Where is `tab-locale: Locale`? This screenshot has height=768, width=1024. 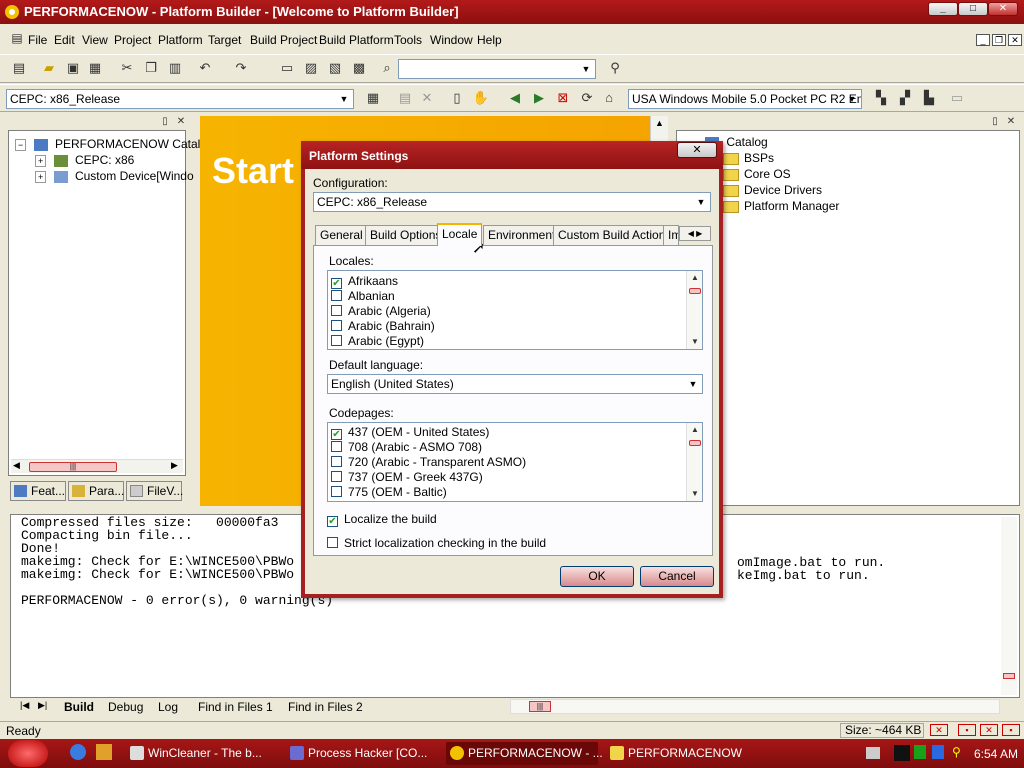
tab-locale: Locale is located at coordinates (460, 234).